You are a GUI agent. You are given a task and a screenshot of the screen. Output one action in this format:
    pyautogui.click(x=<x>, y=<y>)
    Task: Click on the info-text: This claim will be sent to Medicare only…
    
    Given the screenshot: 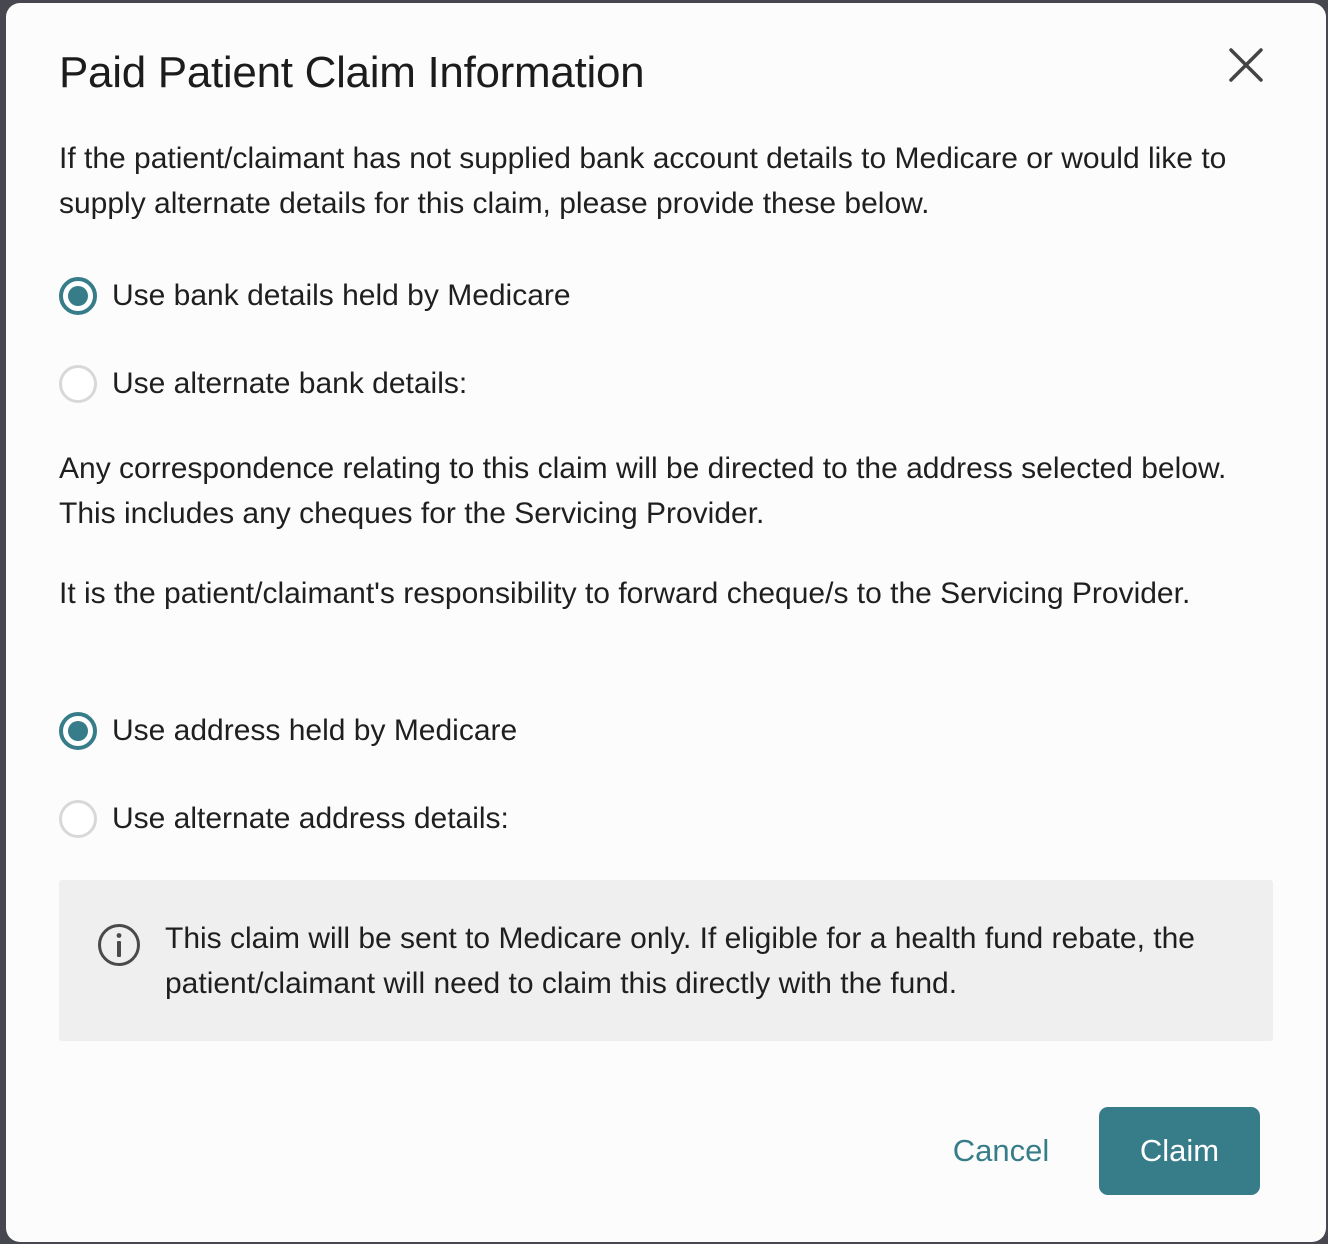 What is the action you would take?
    pyautogui.click(x=680, y=961)
    